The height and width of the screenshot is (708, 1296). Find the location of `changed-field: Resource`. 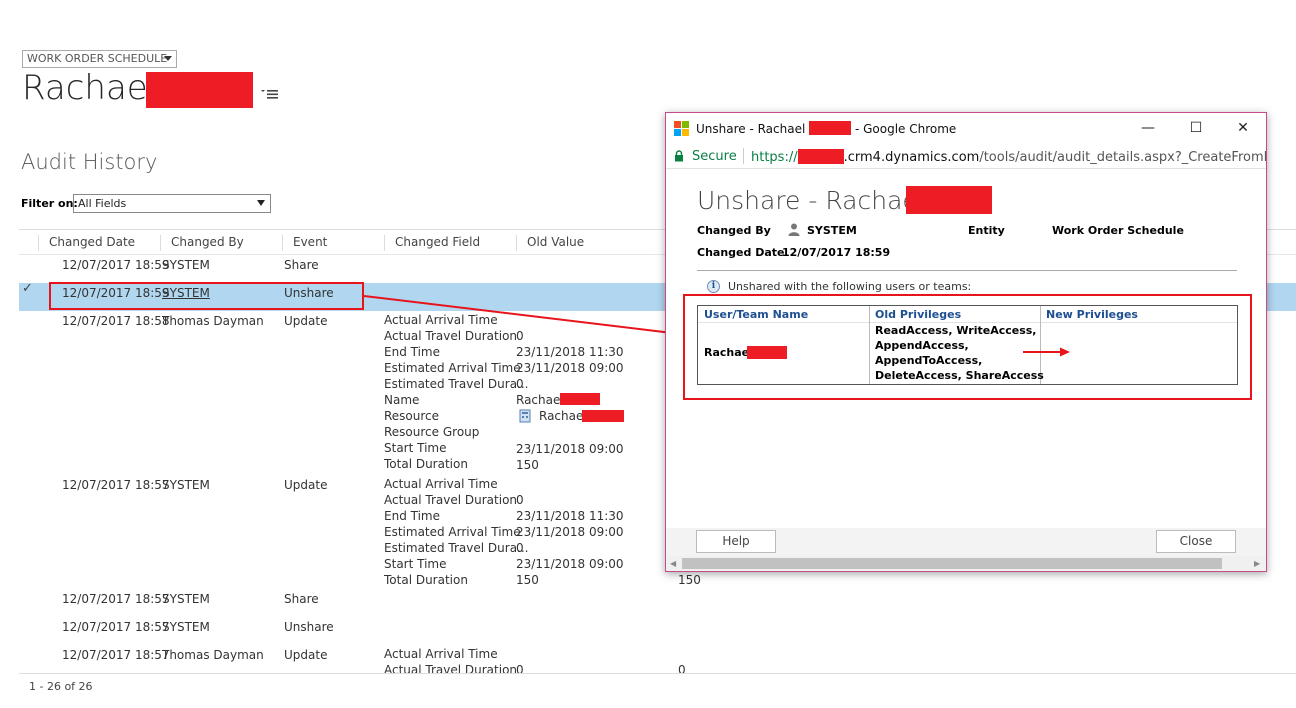

changed-field: Resource is located at coordinates (412, 416).